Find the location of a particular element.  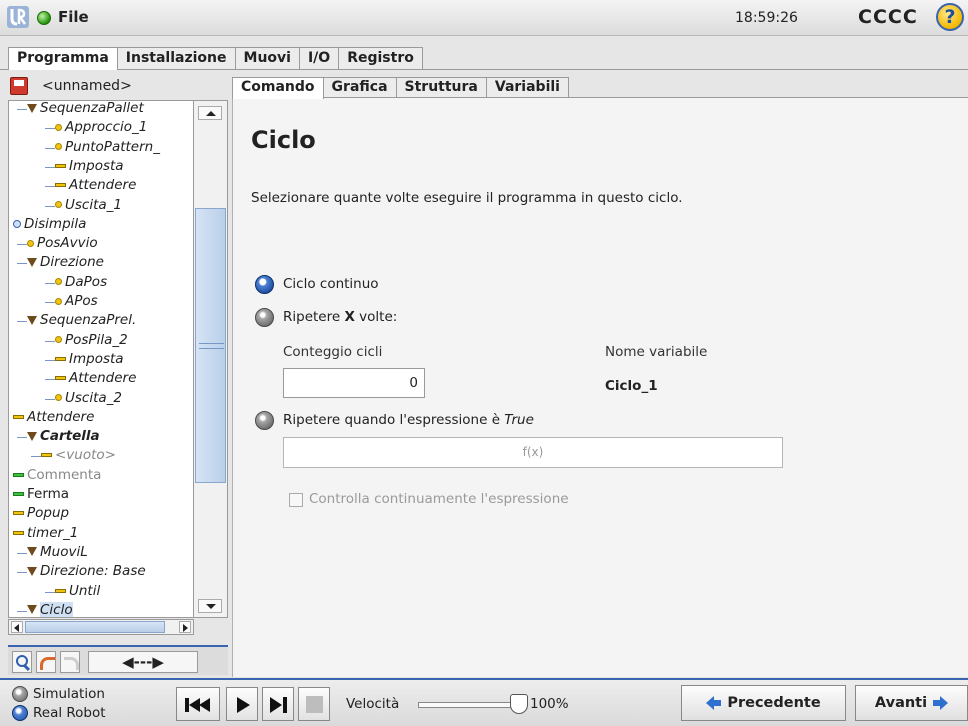

save-icon is located at coordinates (19, 86).